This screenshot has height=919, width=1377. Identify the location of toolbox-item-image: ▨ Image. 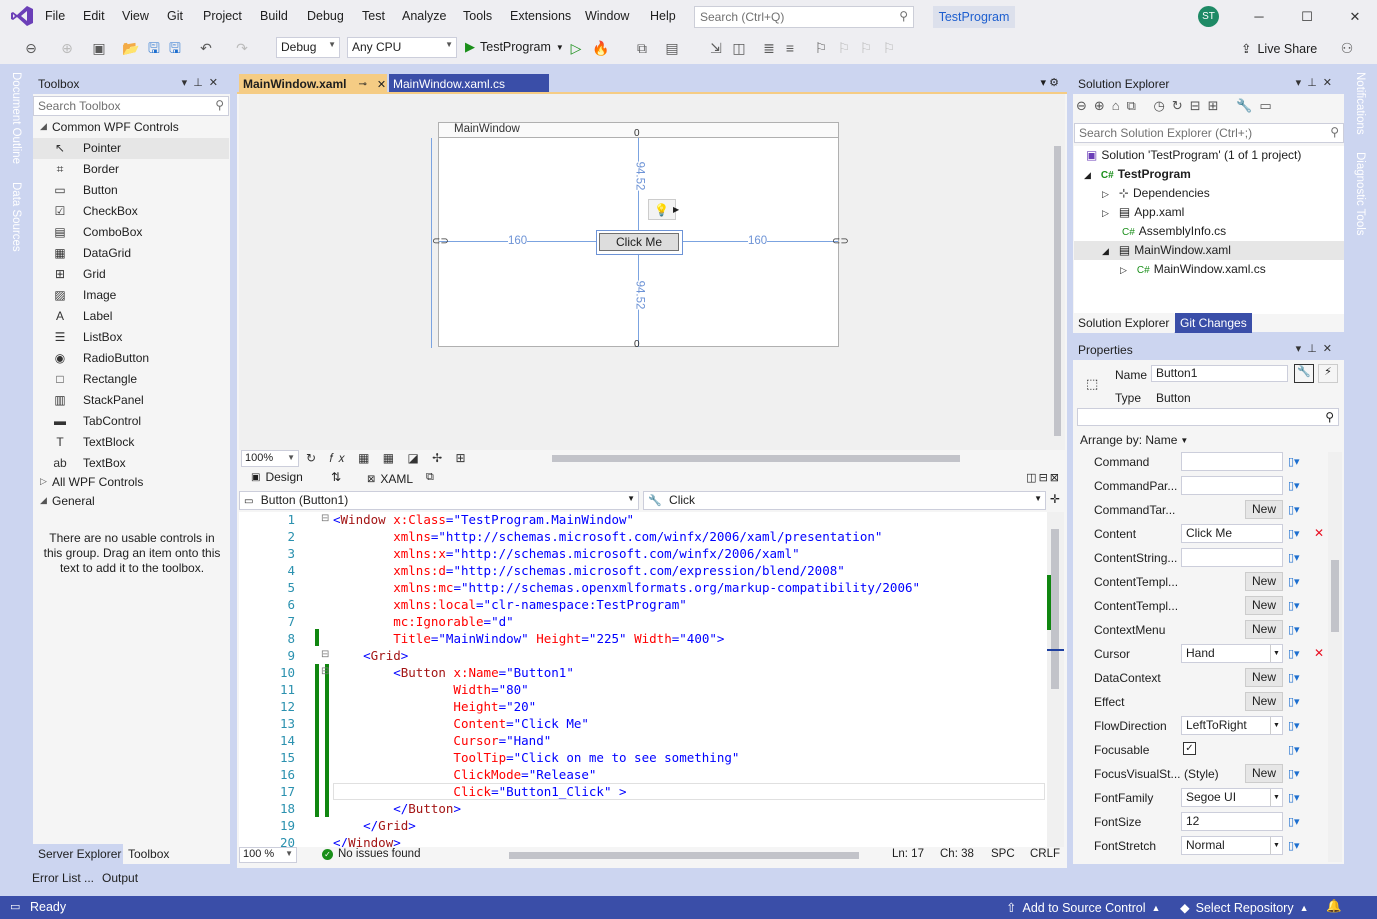
(131, 295).